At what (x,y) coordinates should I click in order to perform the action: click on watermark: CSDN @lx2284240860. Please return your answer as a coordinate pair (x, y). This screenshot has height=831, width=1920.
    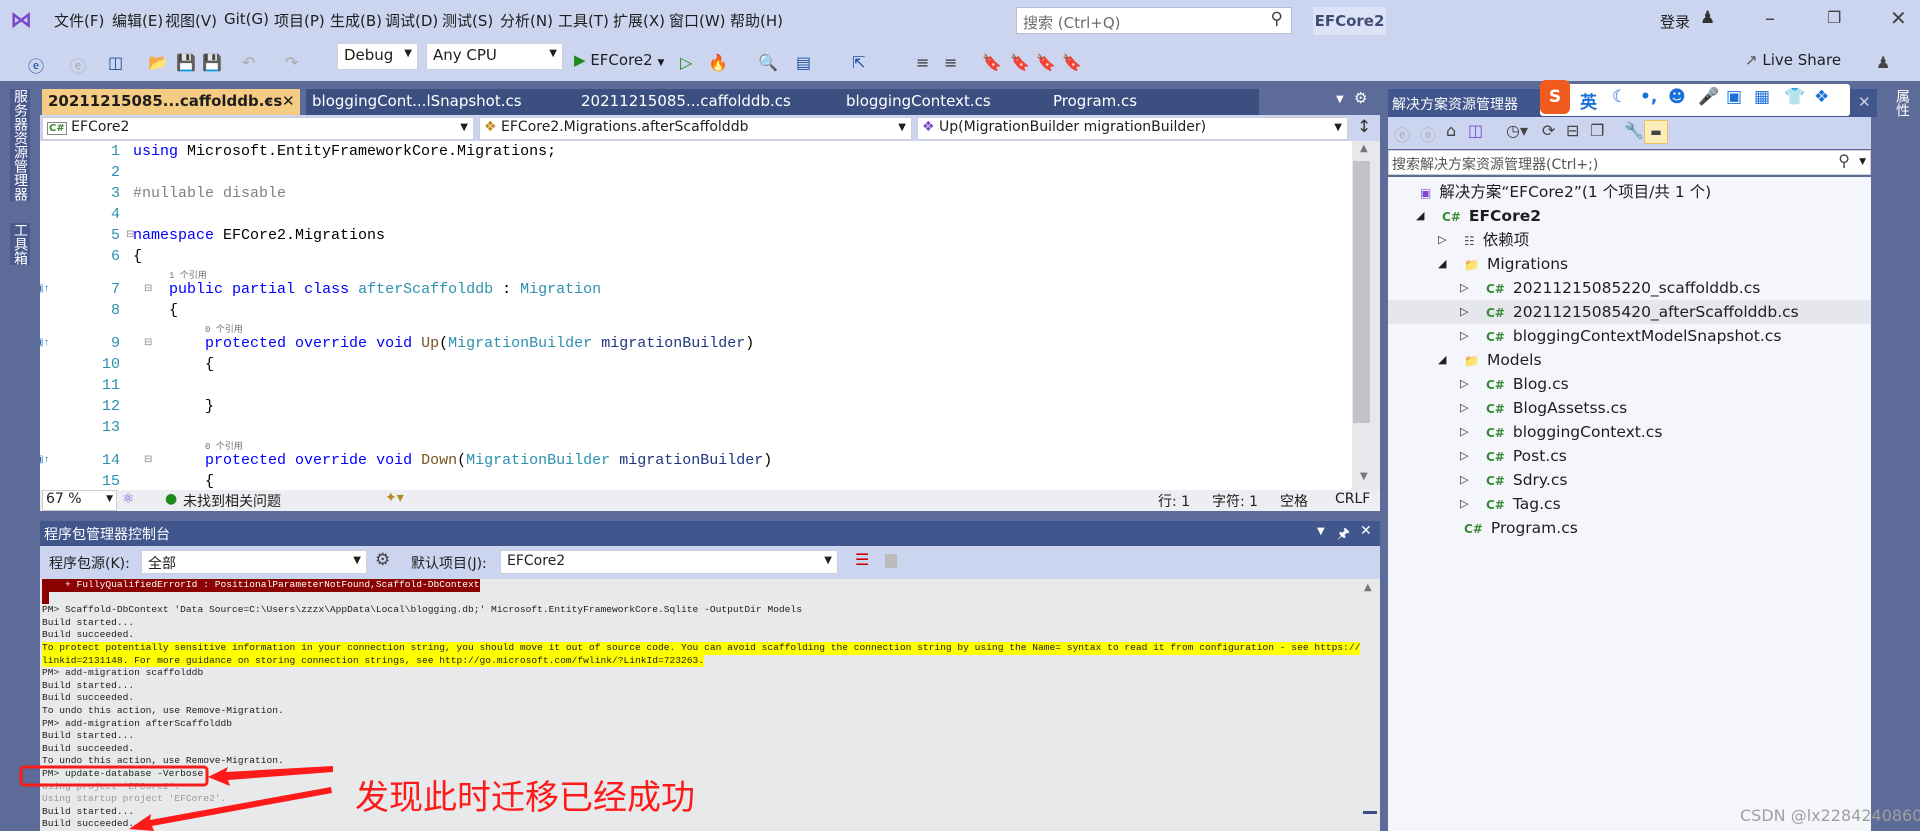
    Looking at the image, I should click on (1830, 815).